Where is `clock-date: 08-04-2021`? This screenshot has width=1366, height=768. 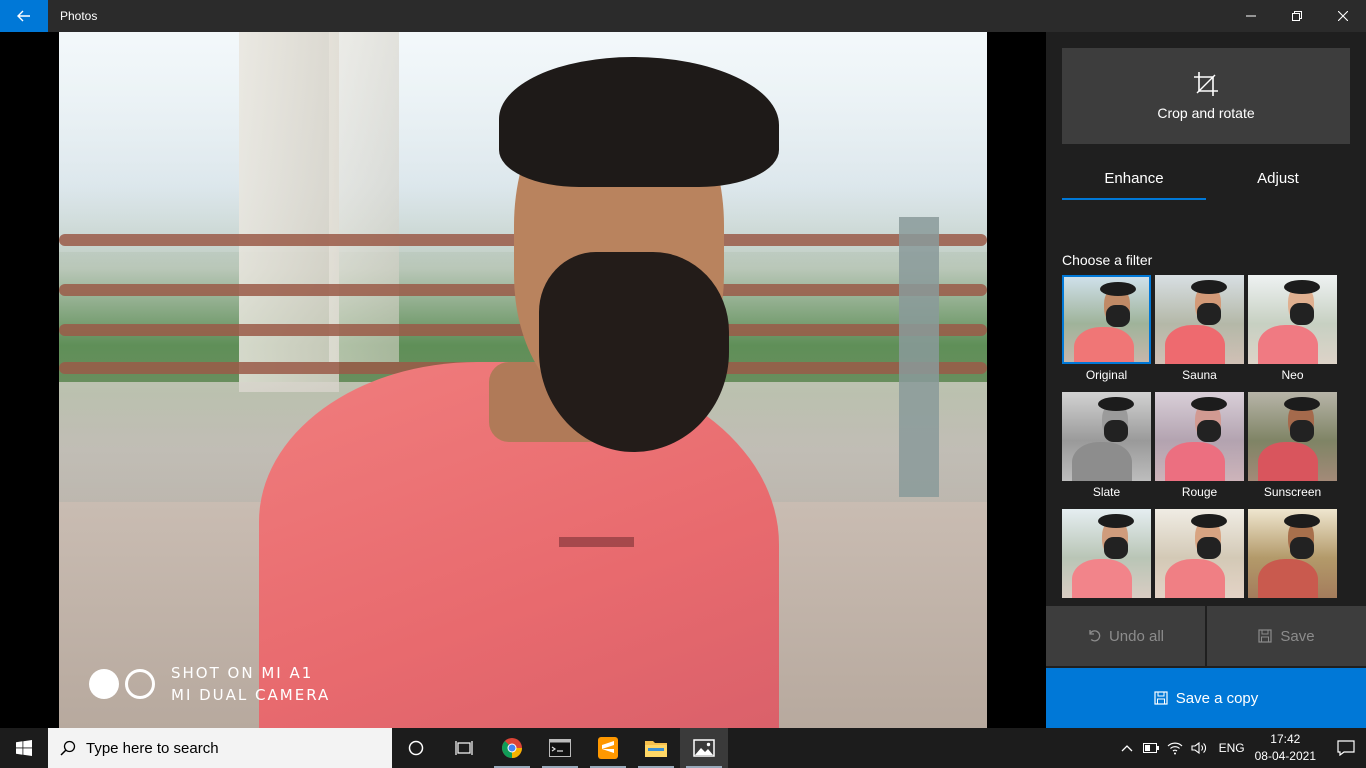 clock-date: 08-04-2021 is located at coordinates (1285, 756).